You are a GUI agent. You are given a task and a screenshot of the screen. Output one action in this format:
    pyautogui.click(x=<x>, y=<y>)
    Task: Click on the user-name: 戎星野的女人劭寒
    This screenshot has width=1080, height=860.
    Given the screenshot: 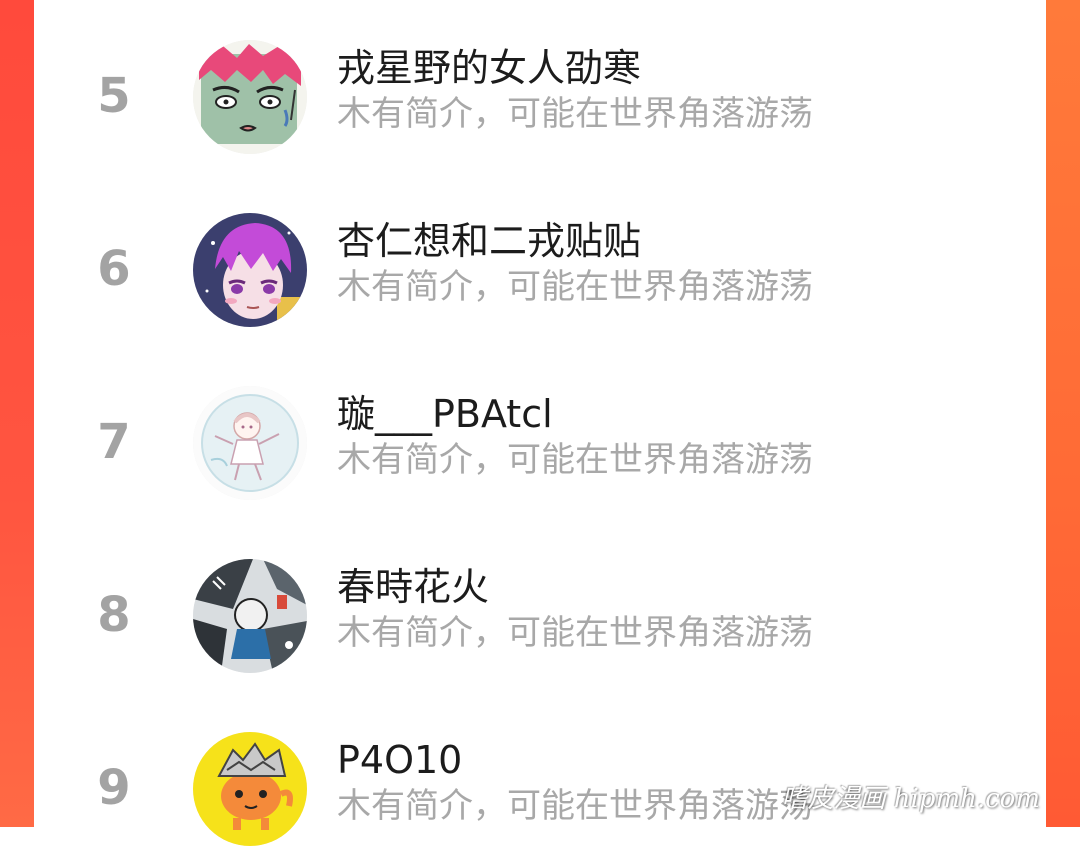 What is the action you would take?
    pyautogui.click(x=489, y=68)
    